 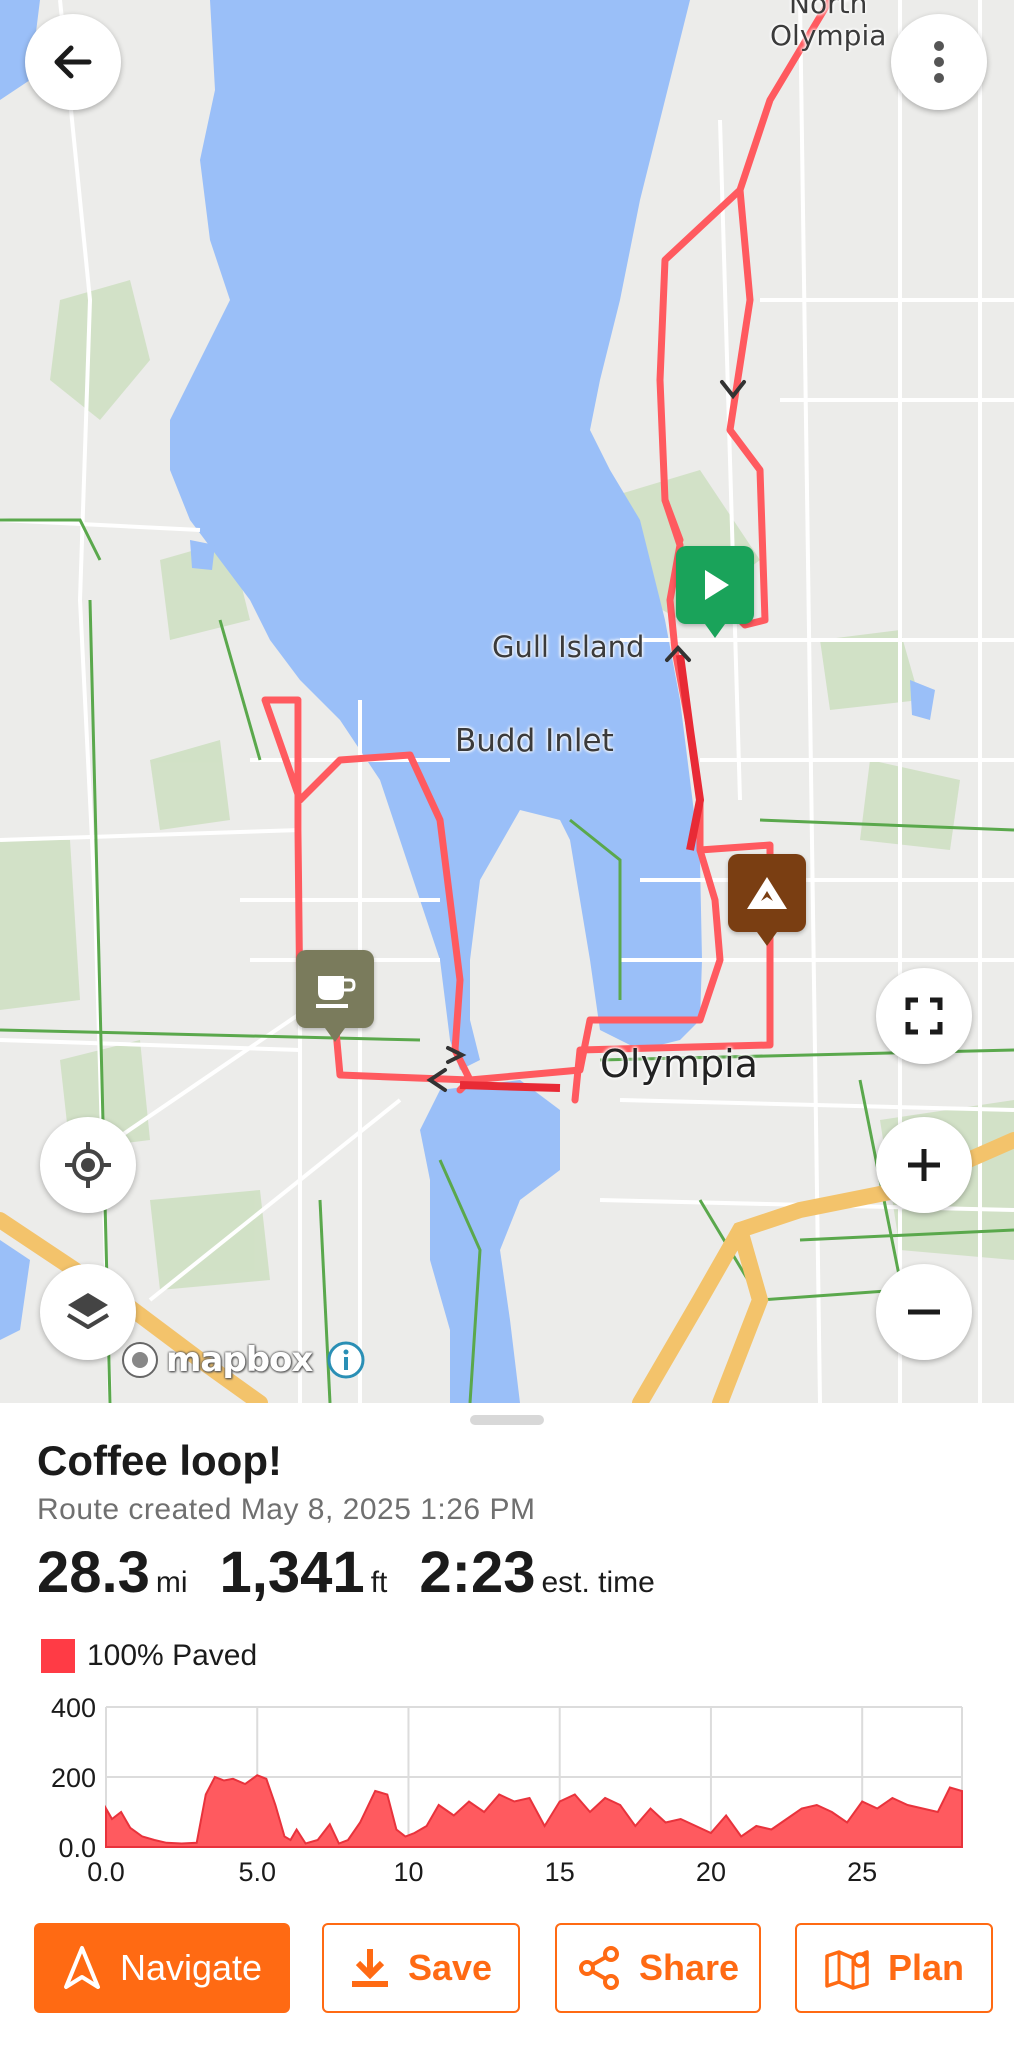 I want to click on zoom-out-icon, so click(x=924, y=1312).